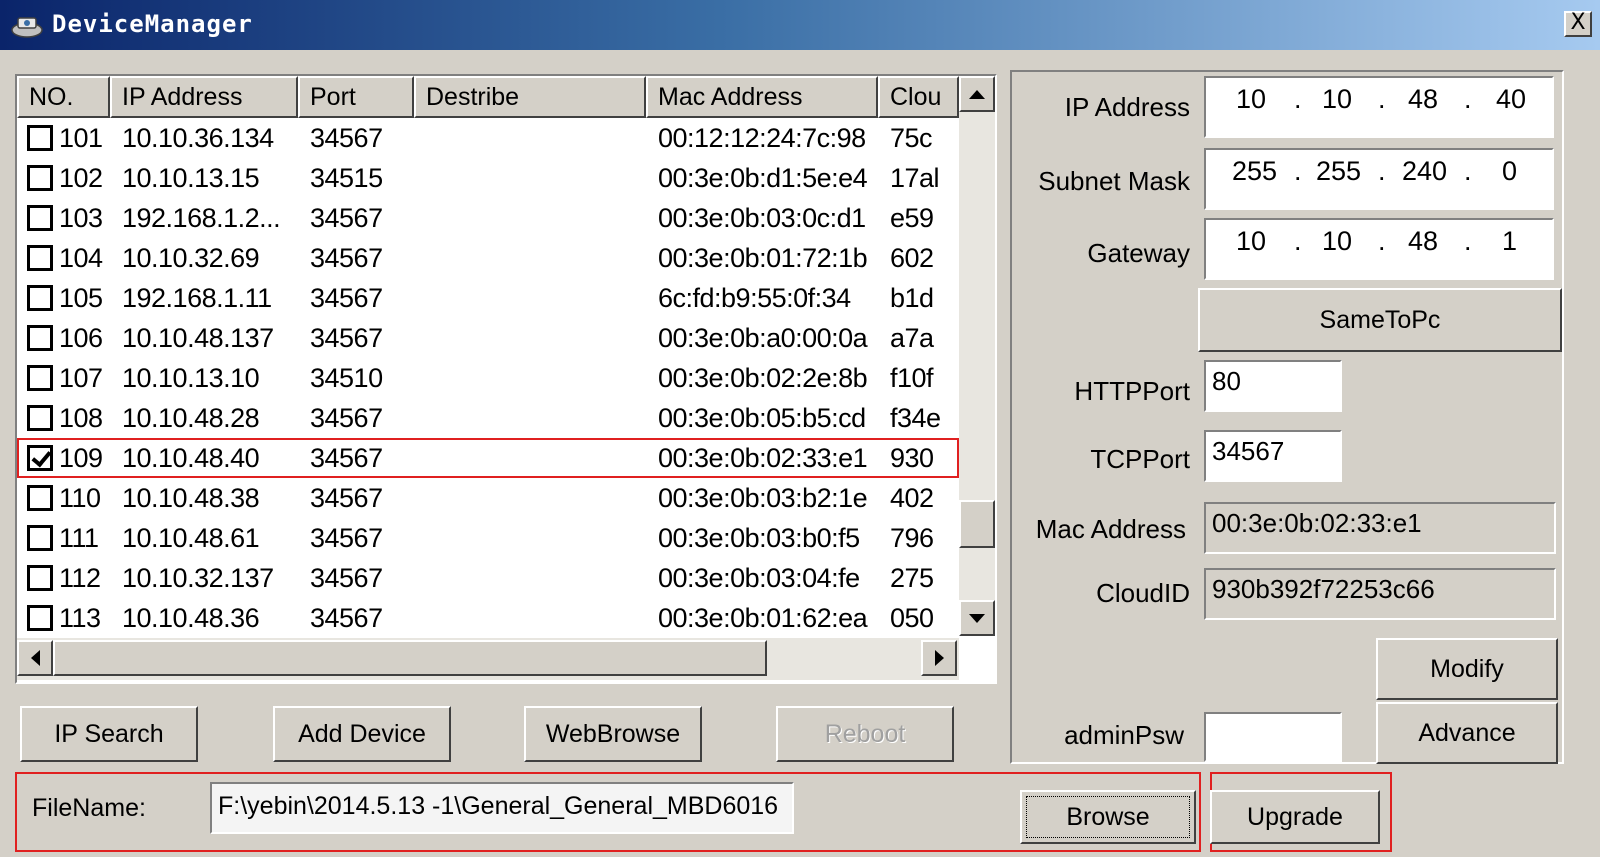 This screenshot has height=857, width=1600. What do you see at coordinates (1108, 817) in the screenshot?
I see `browse-button: Browse` at bounding box center [1108, 817].